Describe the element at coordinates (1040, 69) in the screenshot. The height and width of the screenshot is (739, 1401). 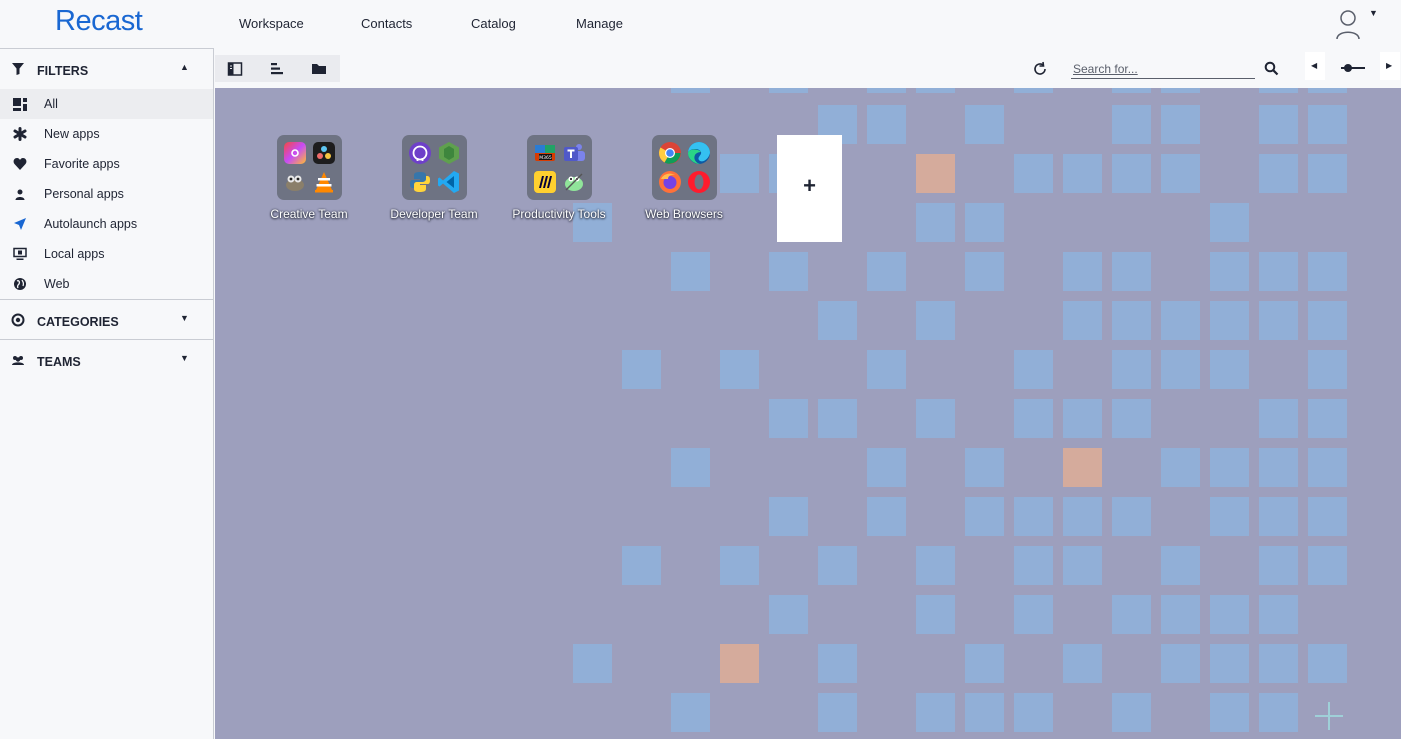
I see `refresh-icon` at that location.